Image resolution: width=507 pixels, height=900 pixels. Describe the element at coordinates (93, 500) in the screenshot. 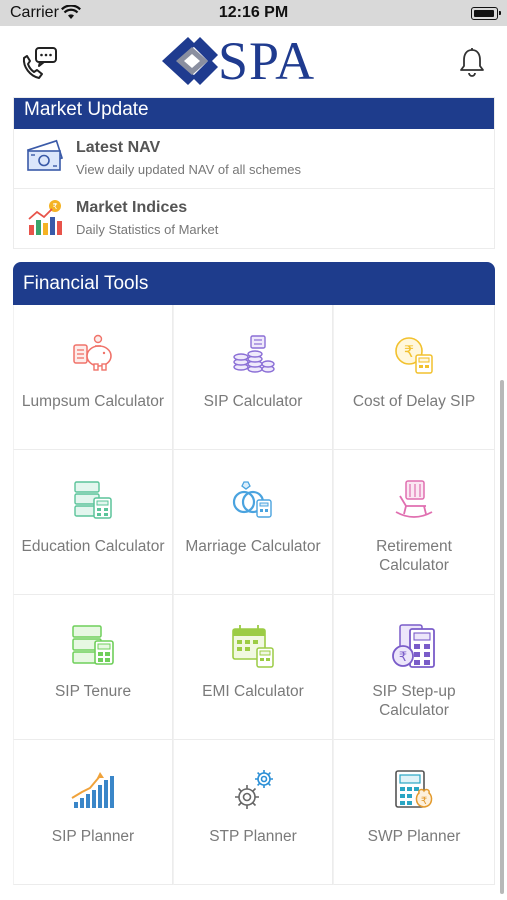

I see `education-icon` at that location.